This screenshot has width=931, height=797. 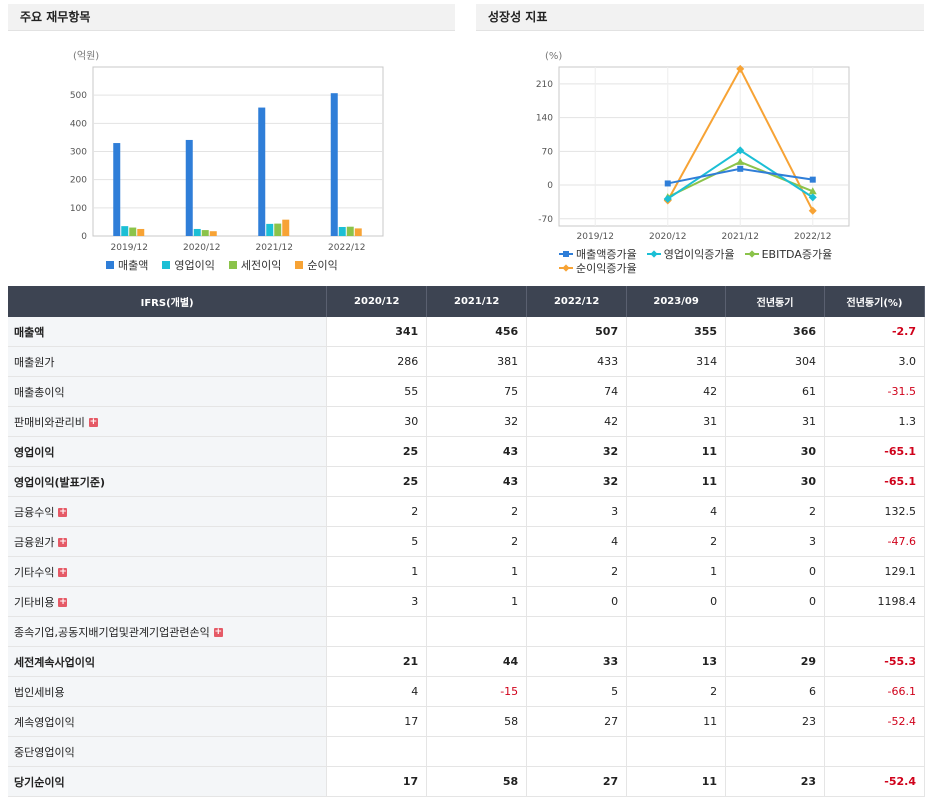 I want to click on row-label: 계속영업이익, so click(x=168, y=721).